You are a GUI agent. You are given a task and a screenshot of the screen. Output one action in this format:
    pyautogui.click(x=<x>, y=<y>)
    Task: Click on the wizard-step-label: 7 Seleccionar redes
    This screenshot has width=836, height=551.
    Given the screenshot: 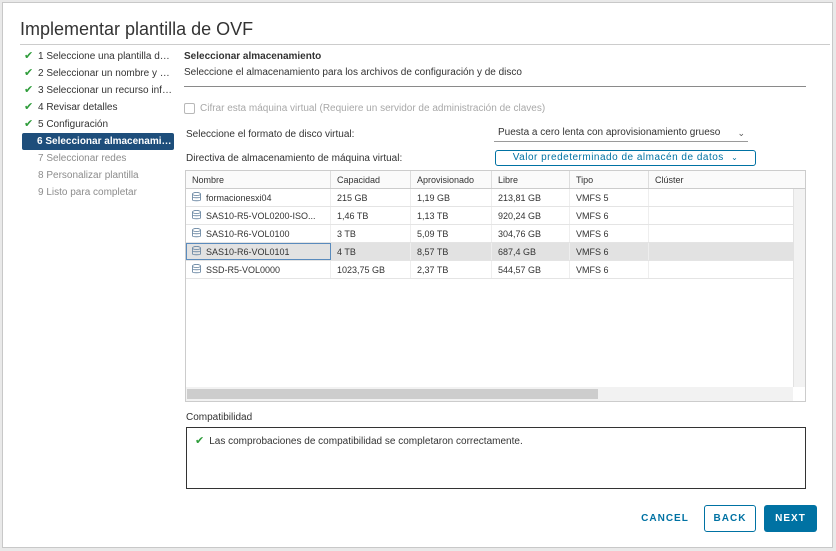 What is the action you would take?
    pyautogui.click(x=82, y=158)
    